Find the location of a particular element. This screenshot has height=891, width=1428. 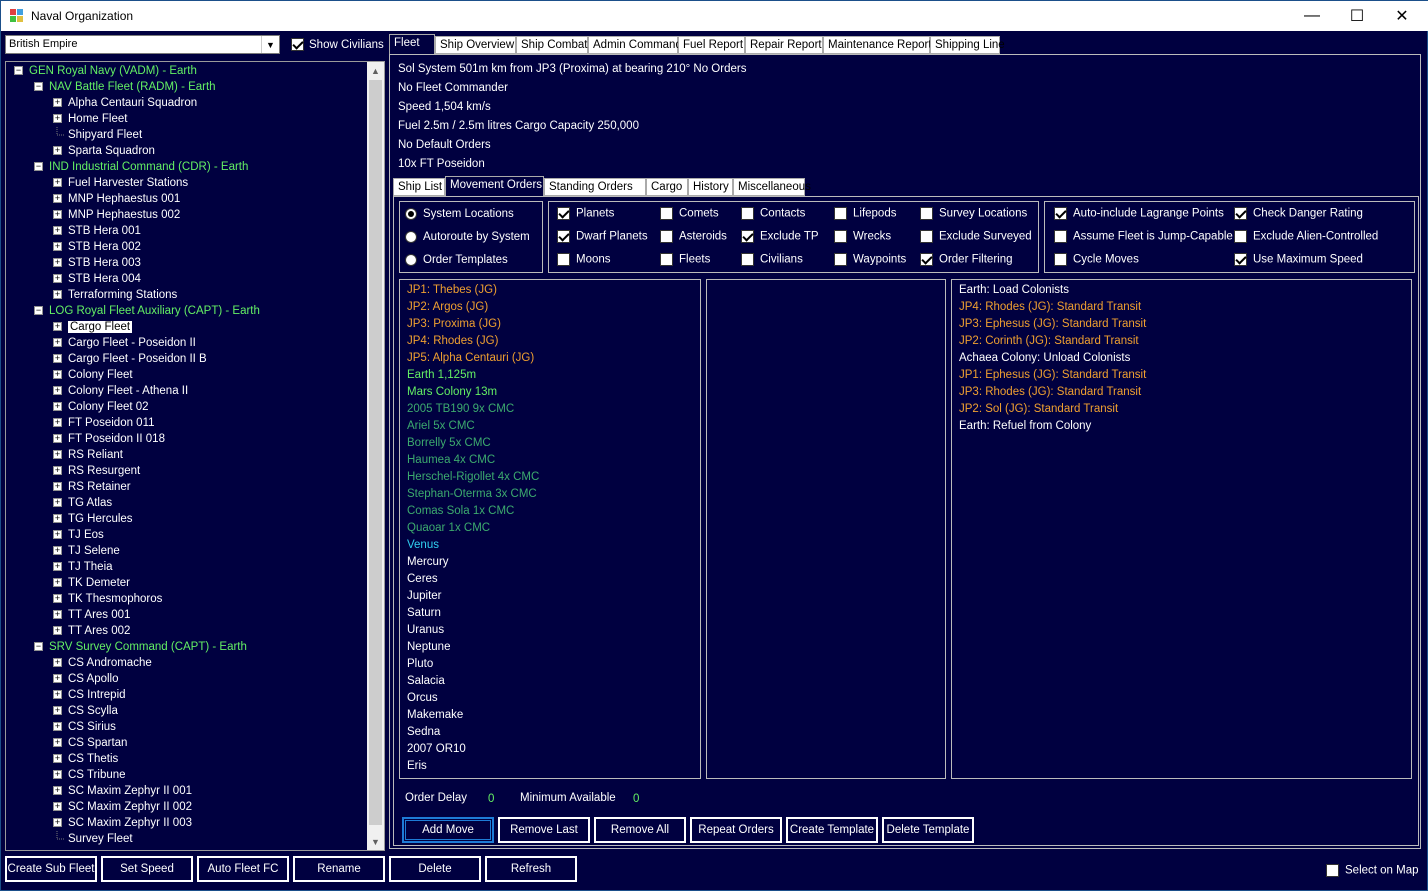

filter-checkbox: Waypoints is located at coordinates (870, 259).